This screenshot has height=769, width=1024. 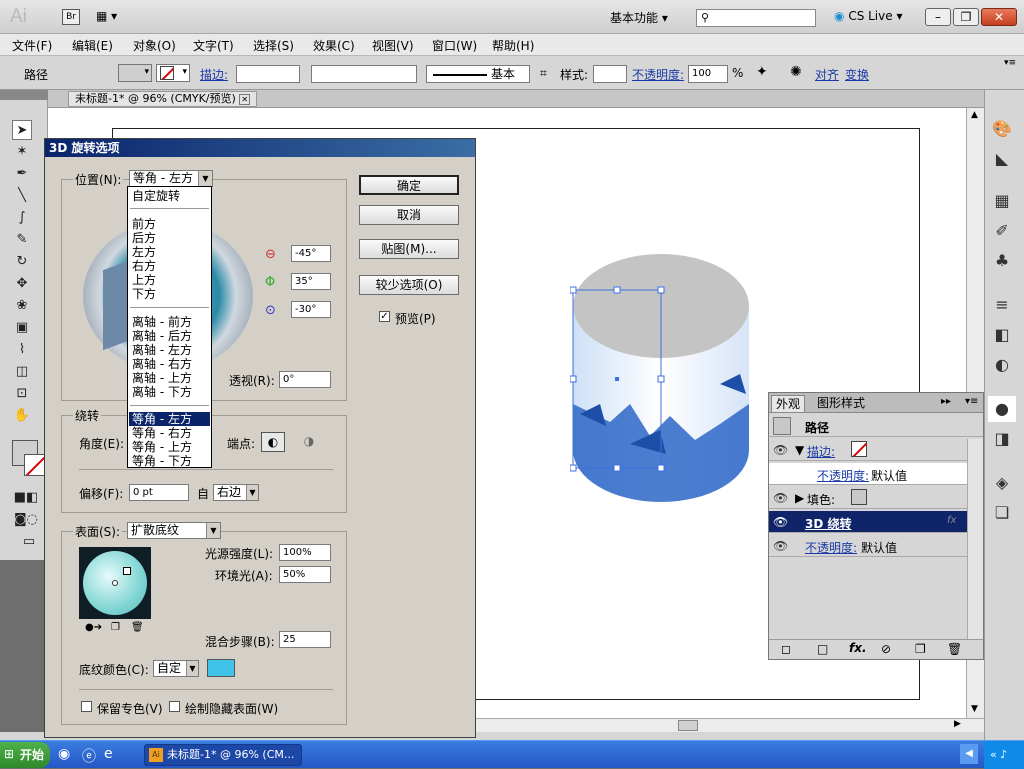 What do you see at coordinates (828, 523) in the screenshot?
I see `3d-revolve-label: 3D 绕转` at bounding box center [828, 523].